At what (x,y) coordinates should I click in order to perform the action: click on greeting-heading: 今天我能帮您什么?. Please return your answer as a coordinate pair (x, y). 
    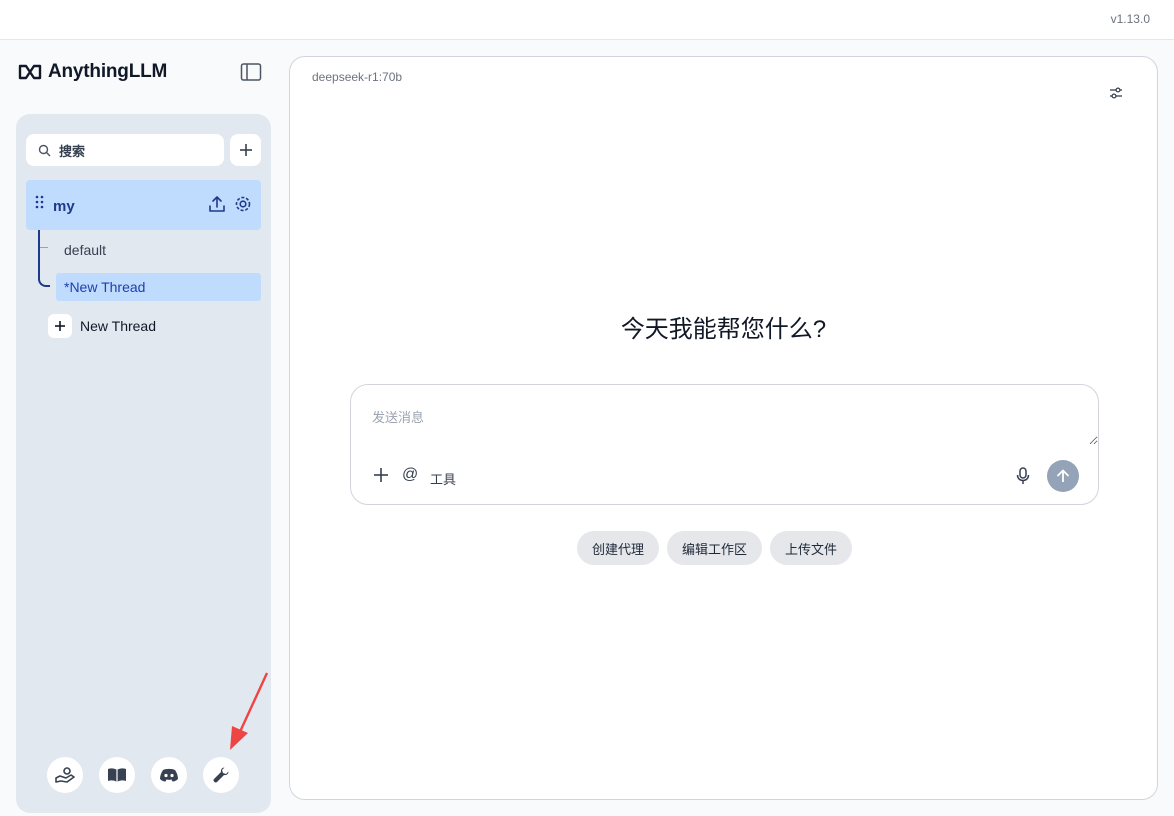
    Looking at the image, I should click on (723, 329).